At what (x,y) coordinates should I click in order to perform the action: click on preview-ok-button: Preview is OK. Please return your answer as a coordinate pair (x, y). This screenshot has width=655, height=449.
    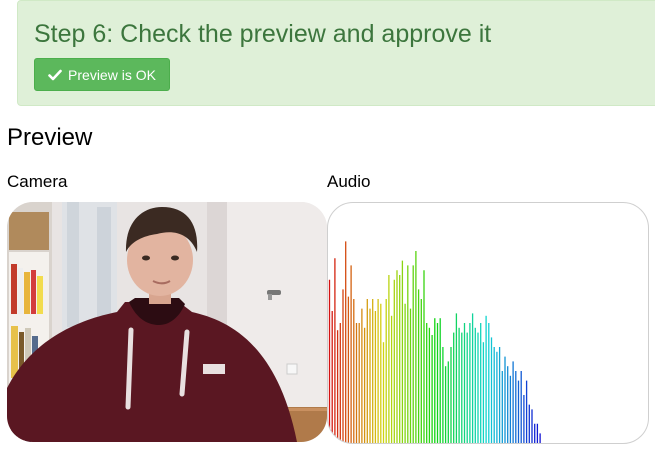
    Looking at the image, I should click on (102, 74).